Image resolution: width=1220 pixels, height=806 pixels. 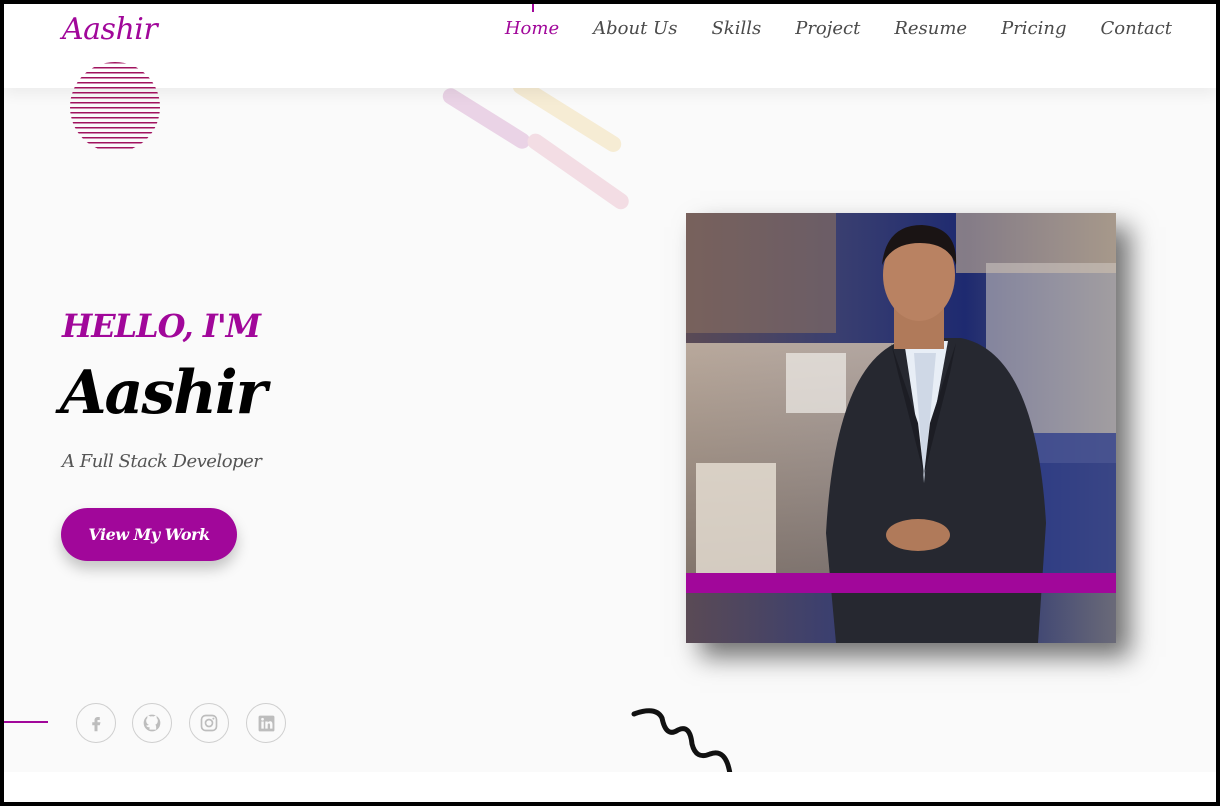 What do you see at coordinates (115, 107) in the screenshot?
I see `striped-circle-decoration` at bounding box center [115, 107].